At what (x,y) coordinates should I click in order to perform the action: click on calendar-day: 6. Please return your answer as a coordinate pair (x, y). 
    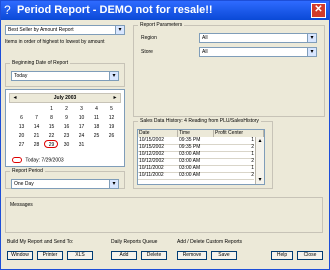
    Looking at the image, I should click on (21, 118).